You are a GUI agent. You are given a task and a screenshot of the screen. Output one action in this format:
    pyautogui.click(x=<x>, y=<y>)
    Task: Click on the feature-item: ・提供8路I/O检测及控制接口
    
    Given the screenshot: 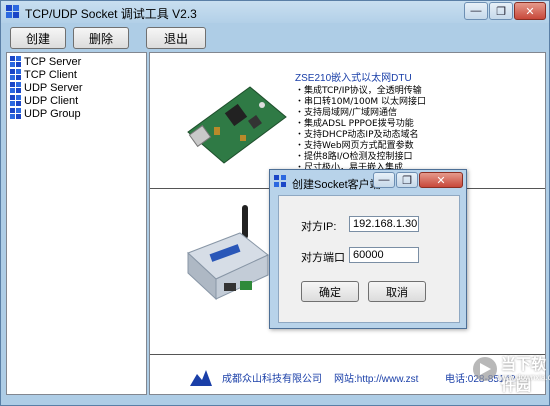 What is the action you would take?
    pyautogui.click(x=354, y=157)
    